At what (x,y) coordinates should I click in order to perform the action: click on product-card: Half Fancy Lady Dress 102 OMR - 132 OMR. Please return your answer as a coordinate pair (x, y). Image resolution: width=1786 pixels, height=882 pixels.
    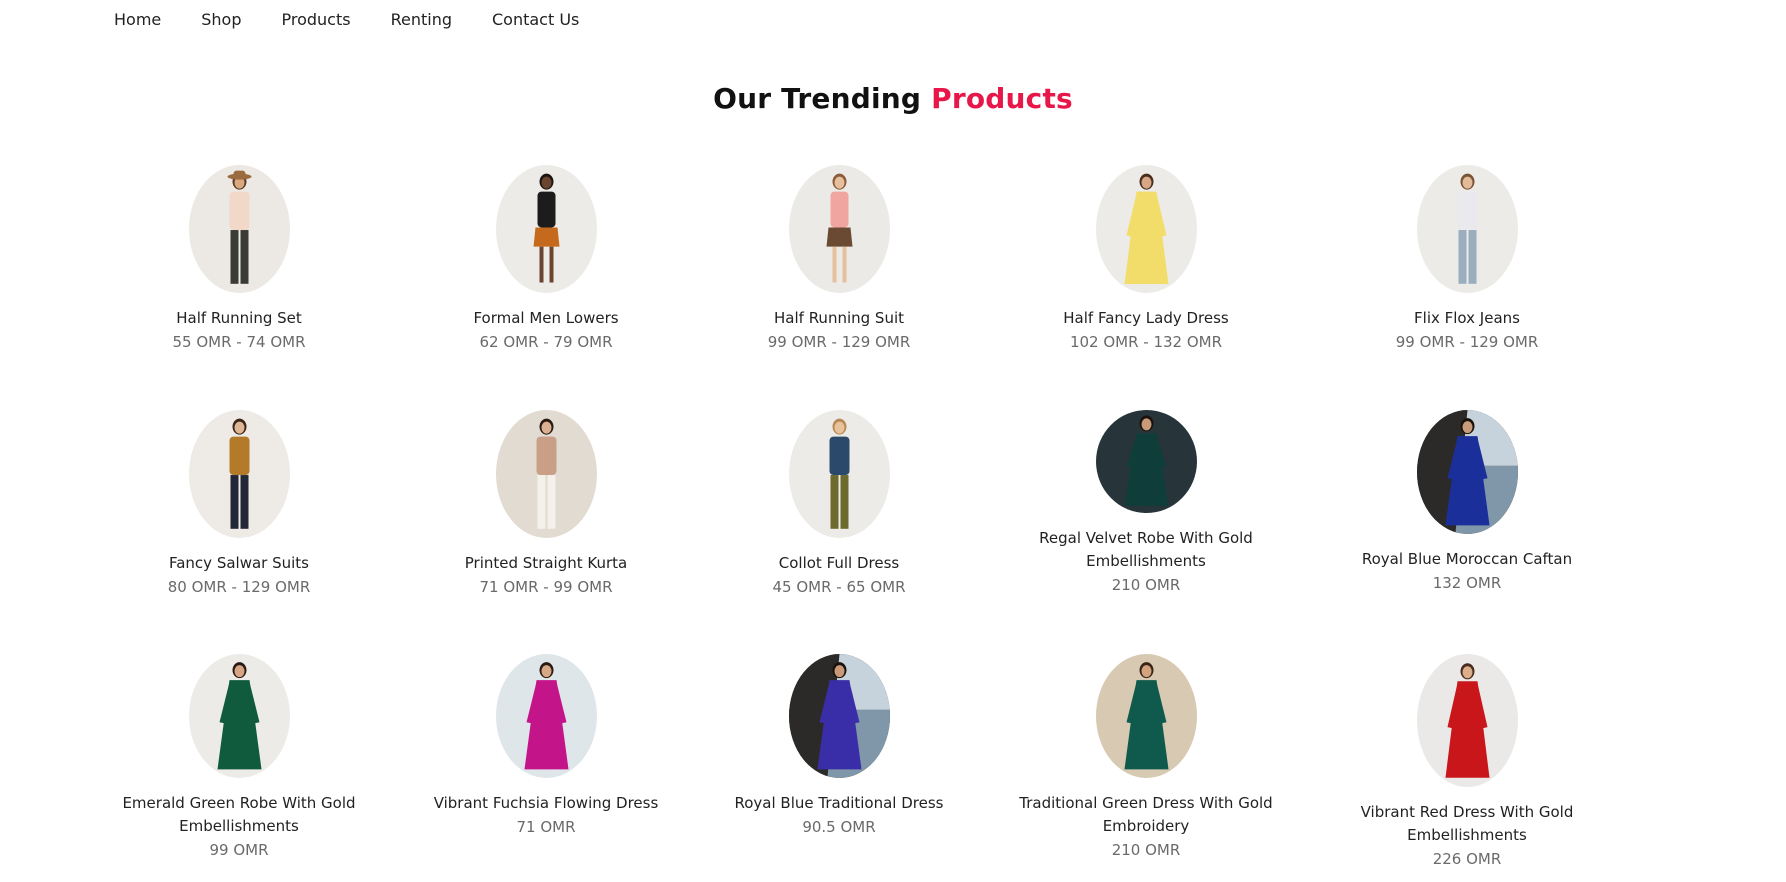
    Looking at the image, I should click on (1146, 259).